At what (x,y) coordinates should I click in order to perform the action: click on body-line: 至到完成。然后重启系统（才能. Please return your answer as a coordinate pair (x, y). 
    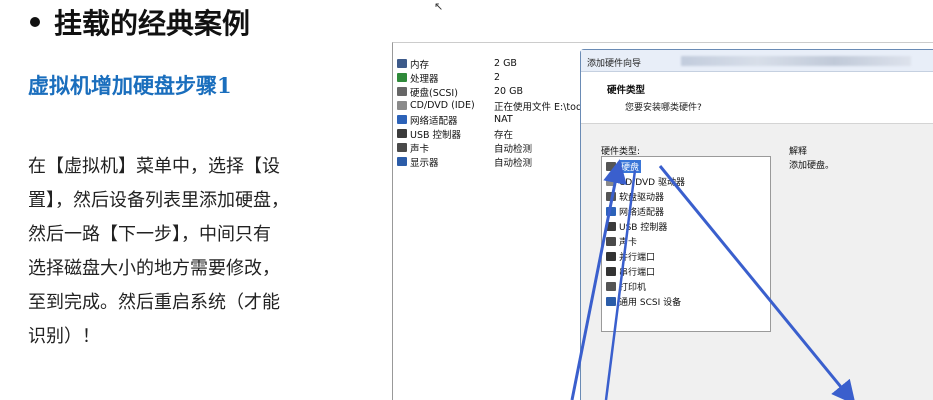
    Looking at the image, I should click on (154, 302).